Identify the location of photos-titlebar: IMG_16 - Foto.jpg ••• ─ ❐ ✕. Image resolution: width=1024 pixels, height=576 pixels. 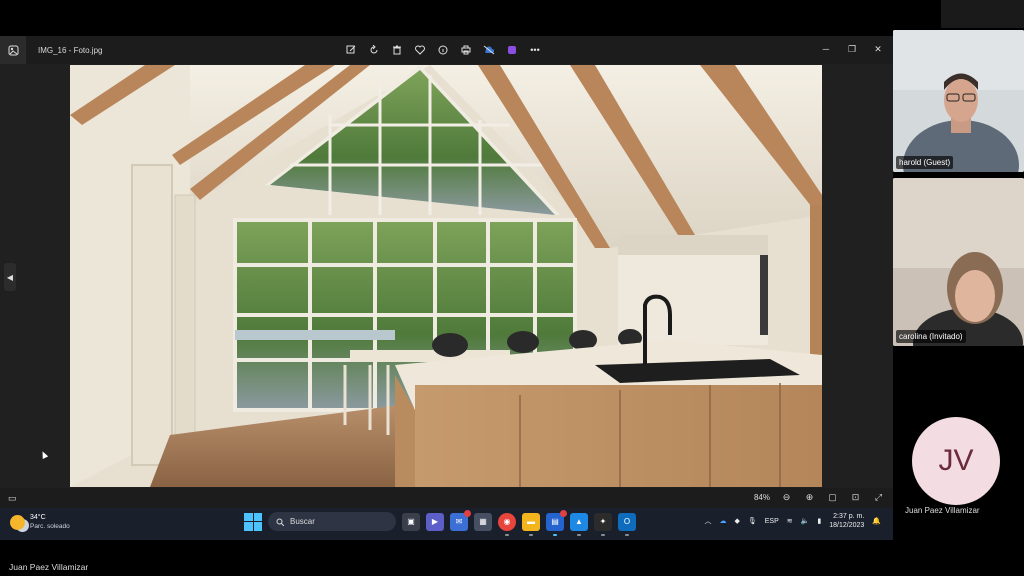
(446, 50).